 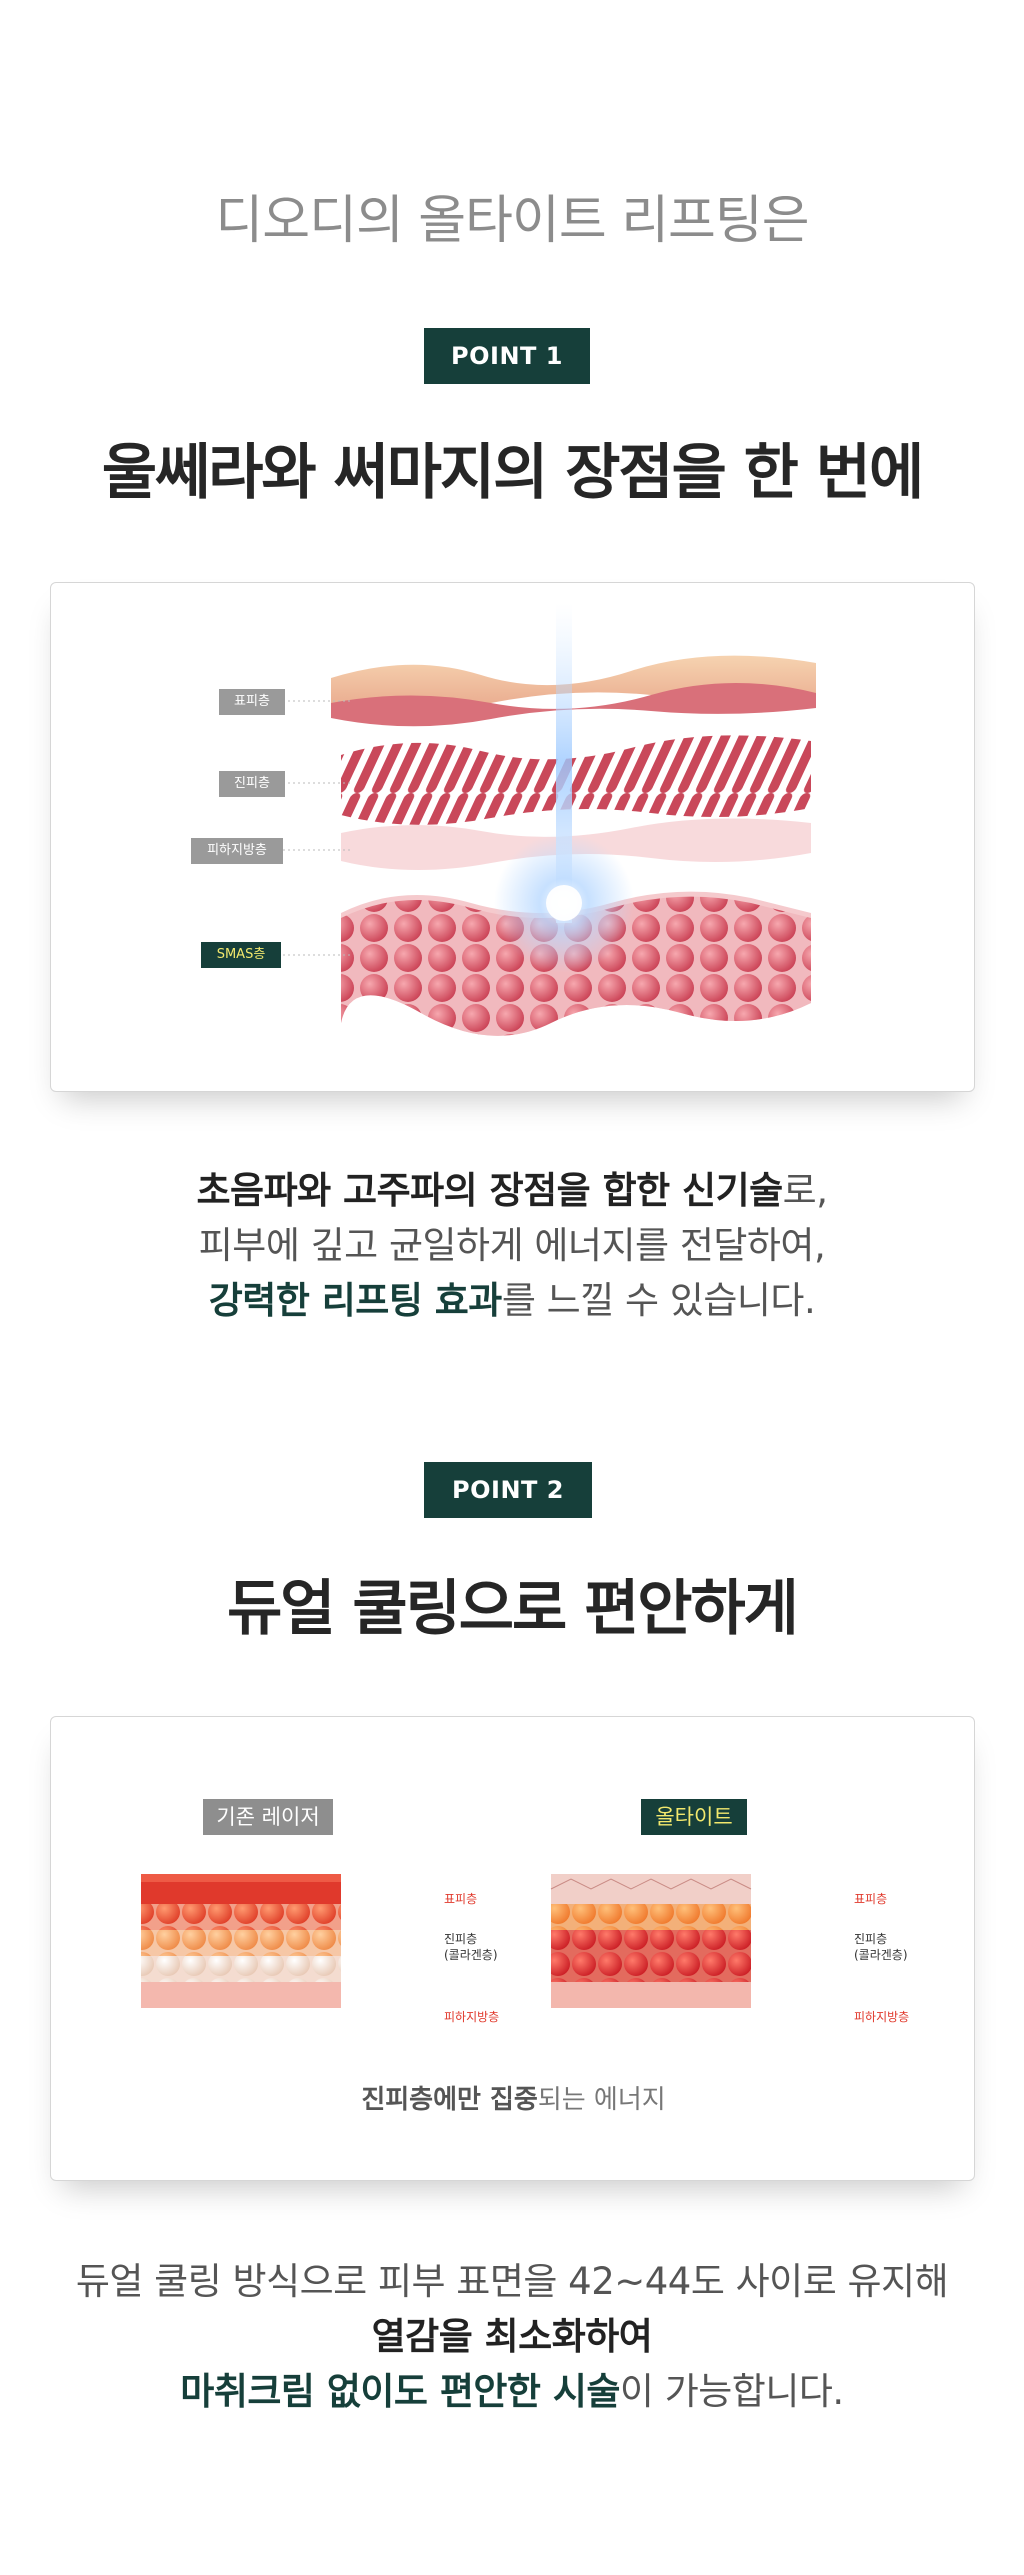 What do you see at coordinates (512, 1300) in the screenshot?
I see `point1-desc-line3: 강력한 리프팅 효과를 느낄 수 있습니다.` at bounding box center [512, 1300].